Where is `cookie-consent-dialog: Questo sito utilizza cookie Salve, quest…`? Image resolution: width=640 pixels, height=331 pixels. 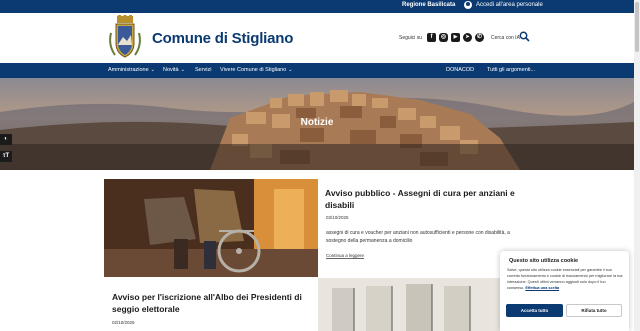
cookie-consent-dialog: Questo sito utilizza cookie Salve, quest… is located at coordinates (564, 291).